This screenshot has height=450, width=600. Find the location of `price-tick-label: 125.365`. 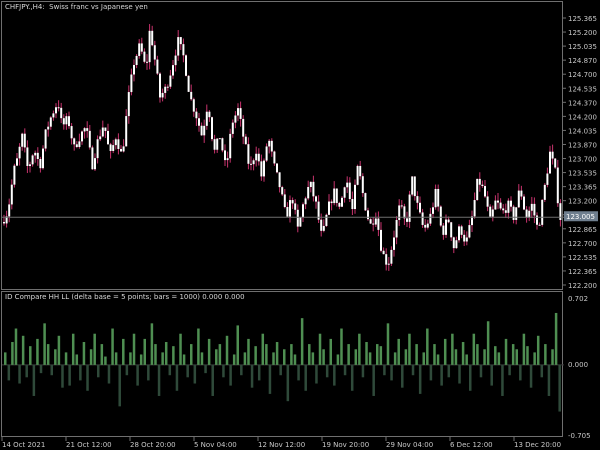

price-tick-label: 125.365 is located at coordinates (582, 19).